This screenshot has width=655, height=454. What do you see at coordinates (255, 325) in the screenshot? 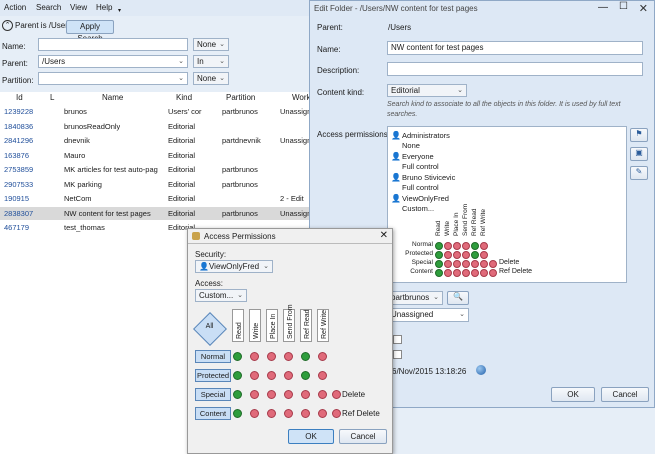
I see `col-header-write: Write` at bounding box center [255, 325].